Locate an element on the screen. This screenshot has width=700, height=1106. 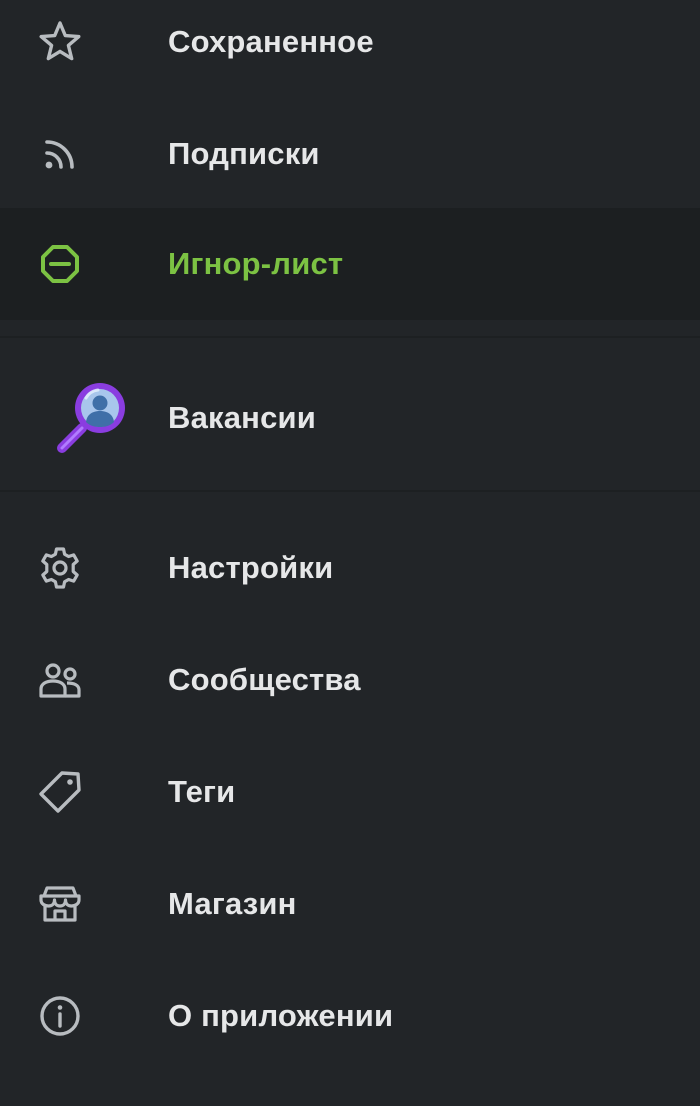
menu-item-saved: Сохраненное is located at coordinates (350, 49).